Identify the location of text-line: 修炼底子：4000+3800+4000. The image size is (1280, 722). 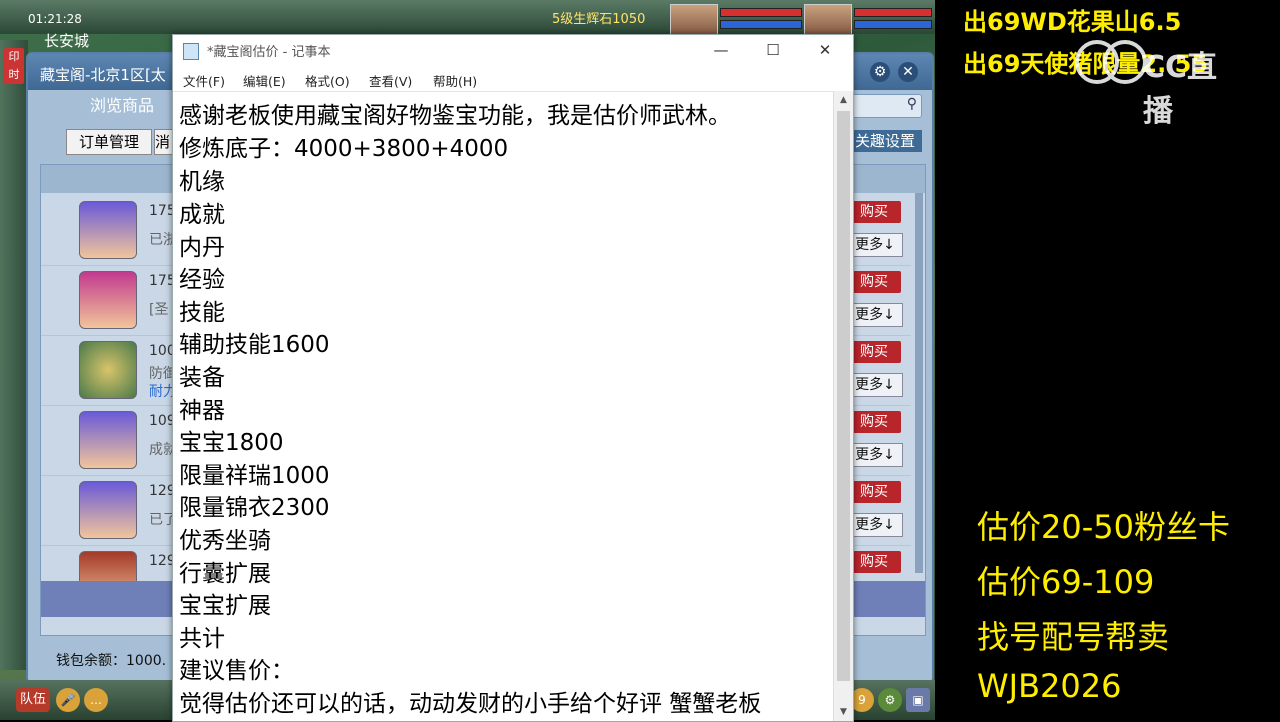
(344, 149).